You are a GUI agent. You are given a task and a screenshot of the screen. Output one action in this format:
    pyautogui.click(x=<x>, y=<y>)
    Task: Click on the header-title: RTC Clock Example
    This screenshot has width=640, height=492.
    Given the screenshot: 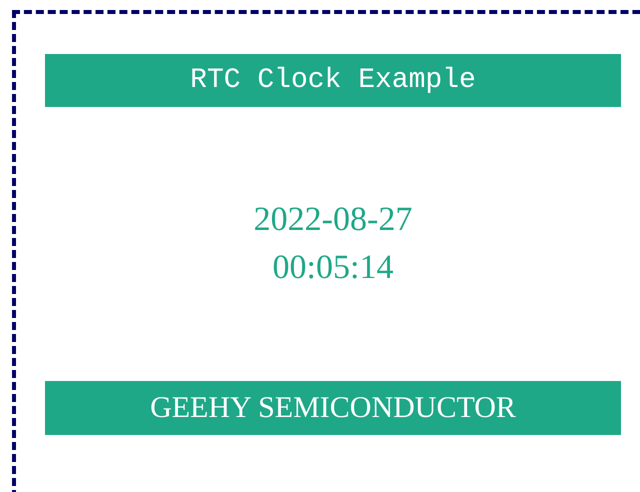 What is the action you would take?
    pyautogui.click(x=333, y=80)
    